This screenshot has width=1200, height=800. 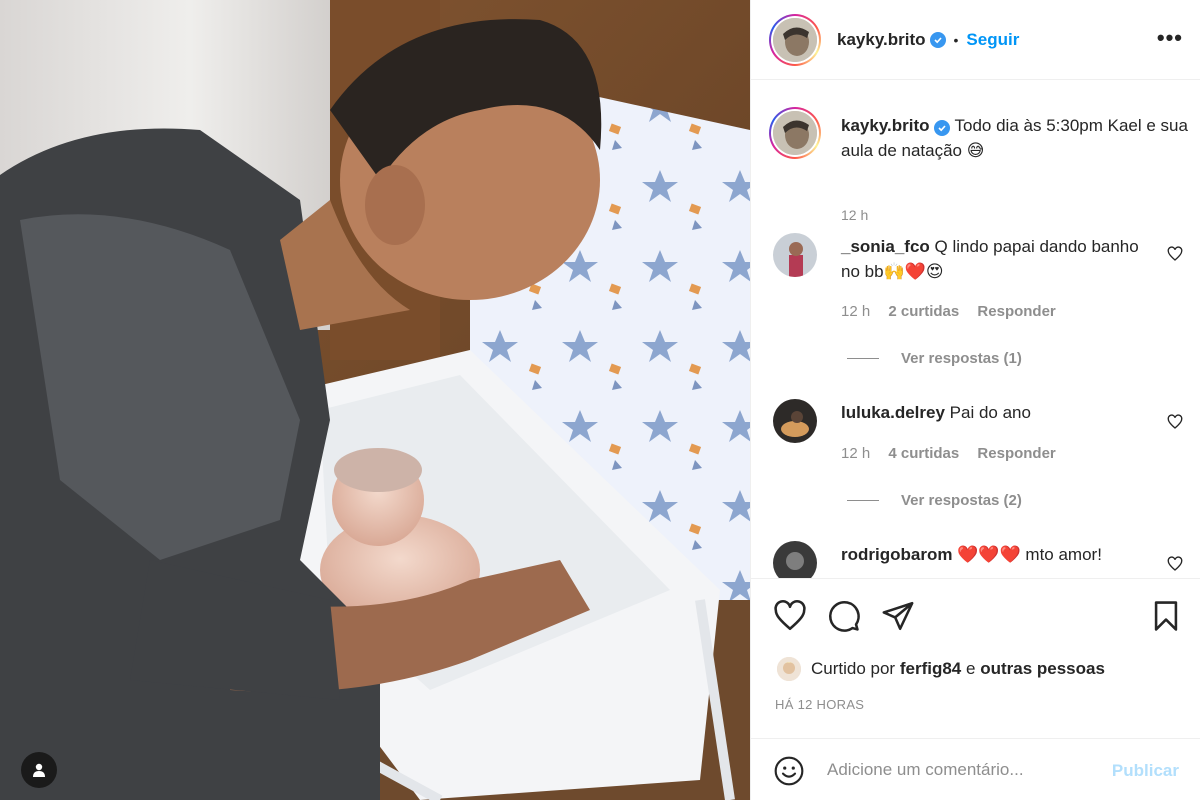 What do you see at coordinates (962, 770) in the screenshot?
I see `comment-input` at bounding box center [962, 770].